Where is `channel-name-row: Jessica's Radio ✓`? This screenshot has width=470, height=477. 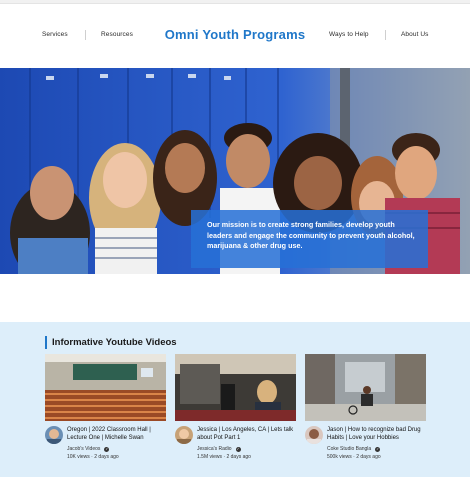
channel-name-row: Jessica's Radio ✓ is located at coordinates (219, 449).